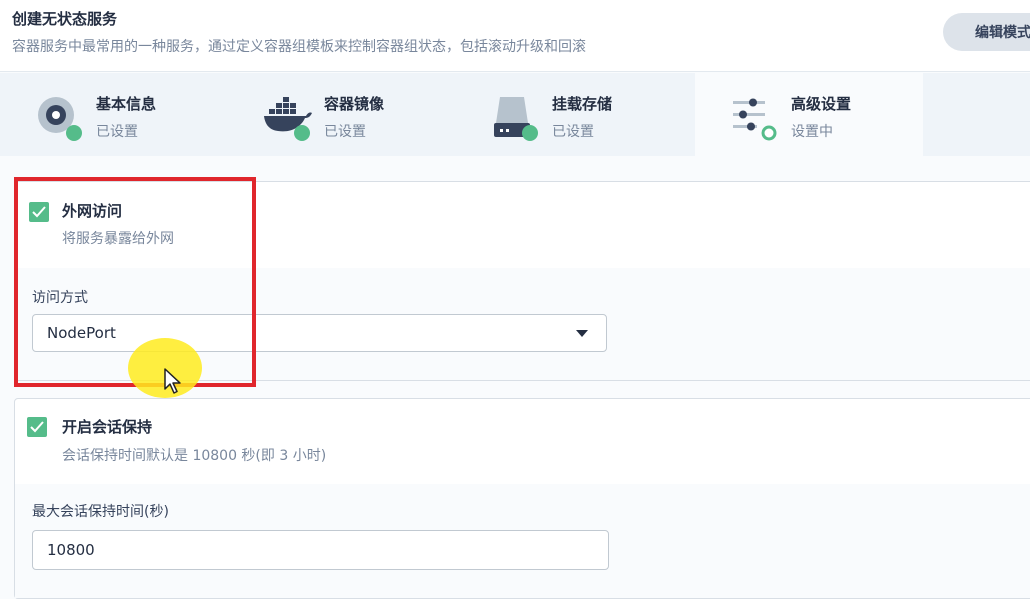  Describe the element at coordinates (194, 456) in the screenshot. I see `session-affinity-description: 会话保持时间默认是 10800 秒(即 3 小时)` at that location.